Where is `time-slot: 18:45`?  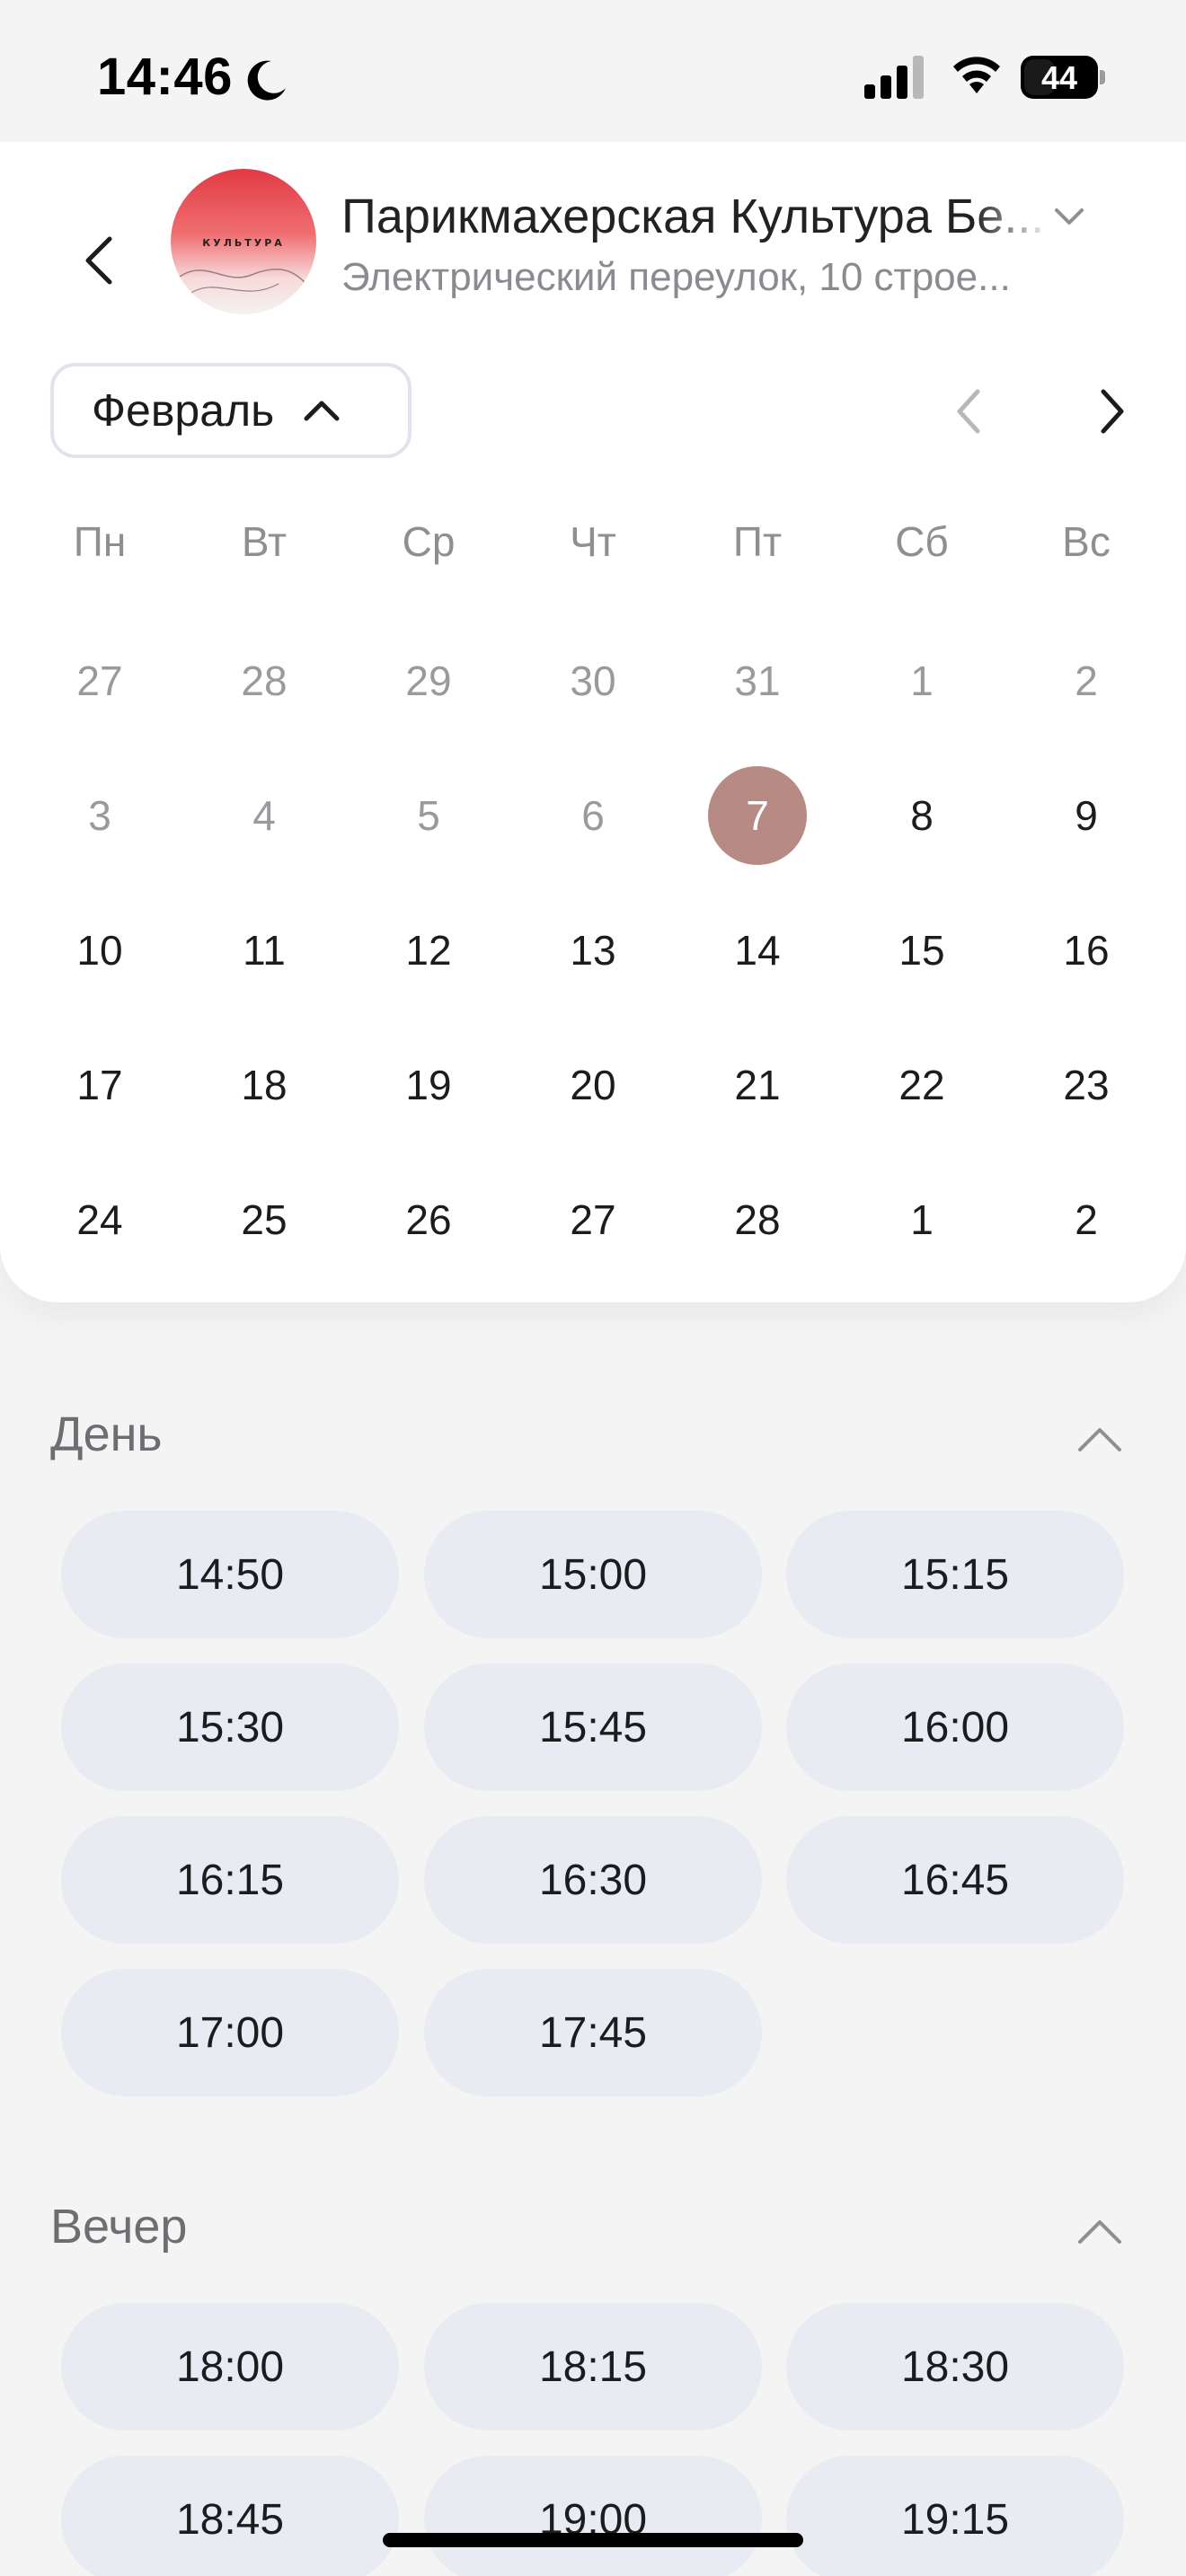
time-slot: 18:45 is located at coordinates (230, 2516).